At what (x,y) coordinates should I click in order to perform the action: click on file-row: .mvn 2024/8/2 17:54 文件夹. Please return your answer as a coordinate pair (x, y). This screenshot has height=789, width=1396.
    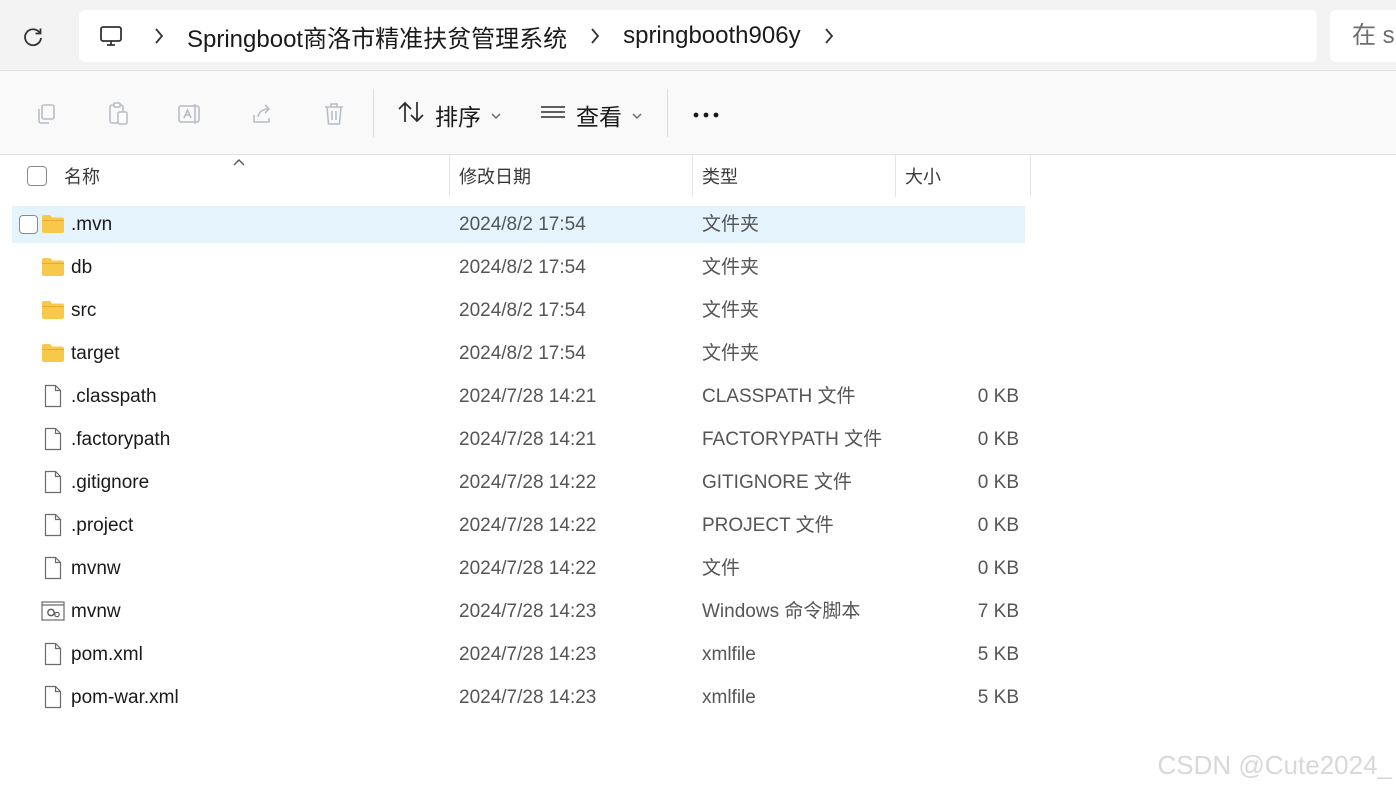
    Looking at the image, I should click on (518, 224).